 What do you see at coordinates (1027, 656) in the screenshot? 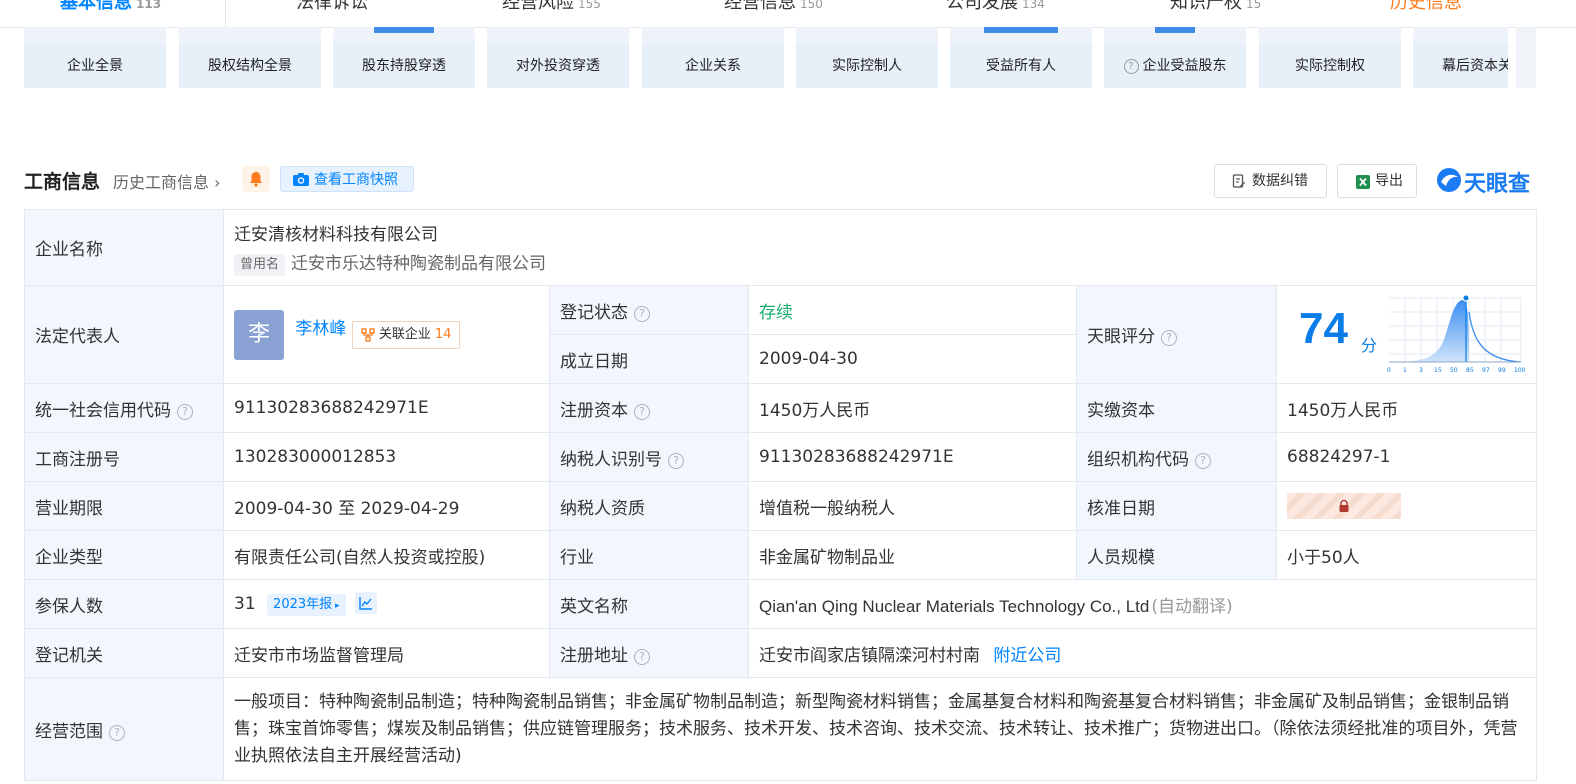
I see `nearby-companies-link: 附近公司` at bounding box center [1027, 656].